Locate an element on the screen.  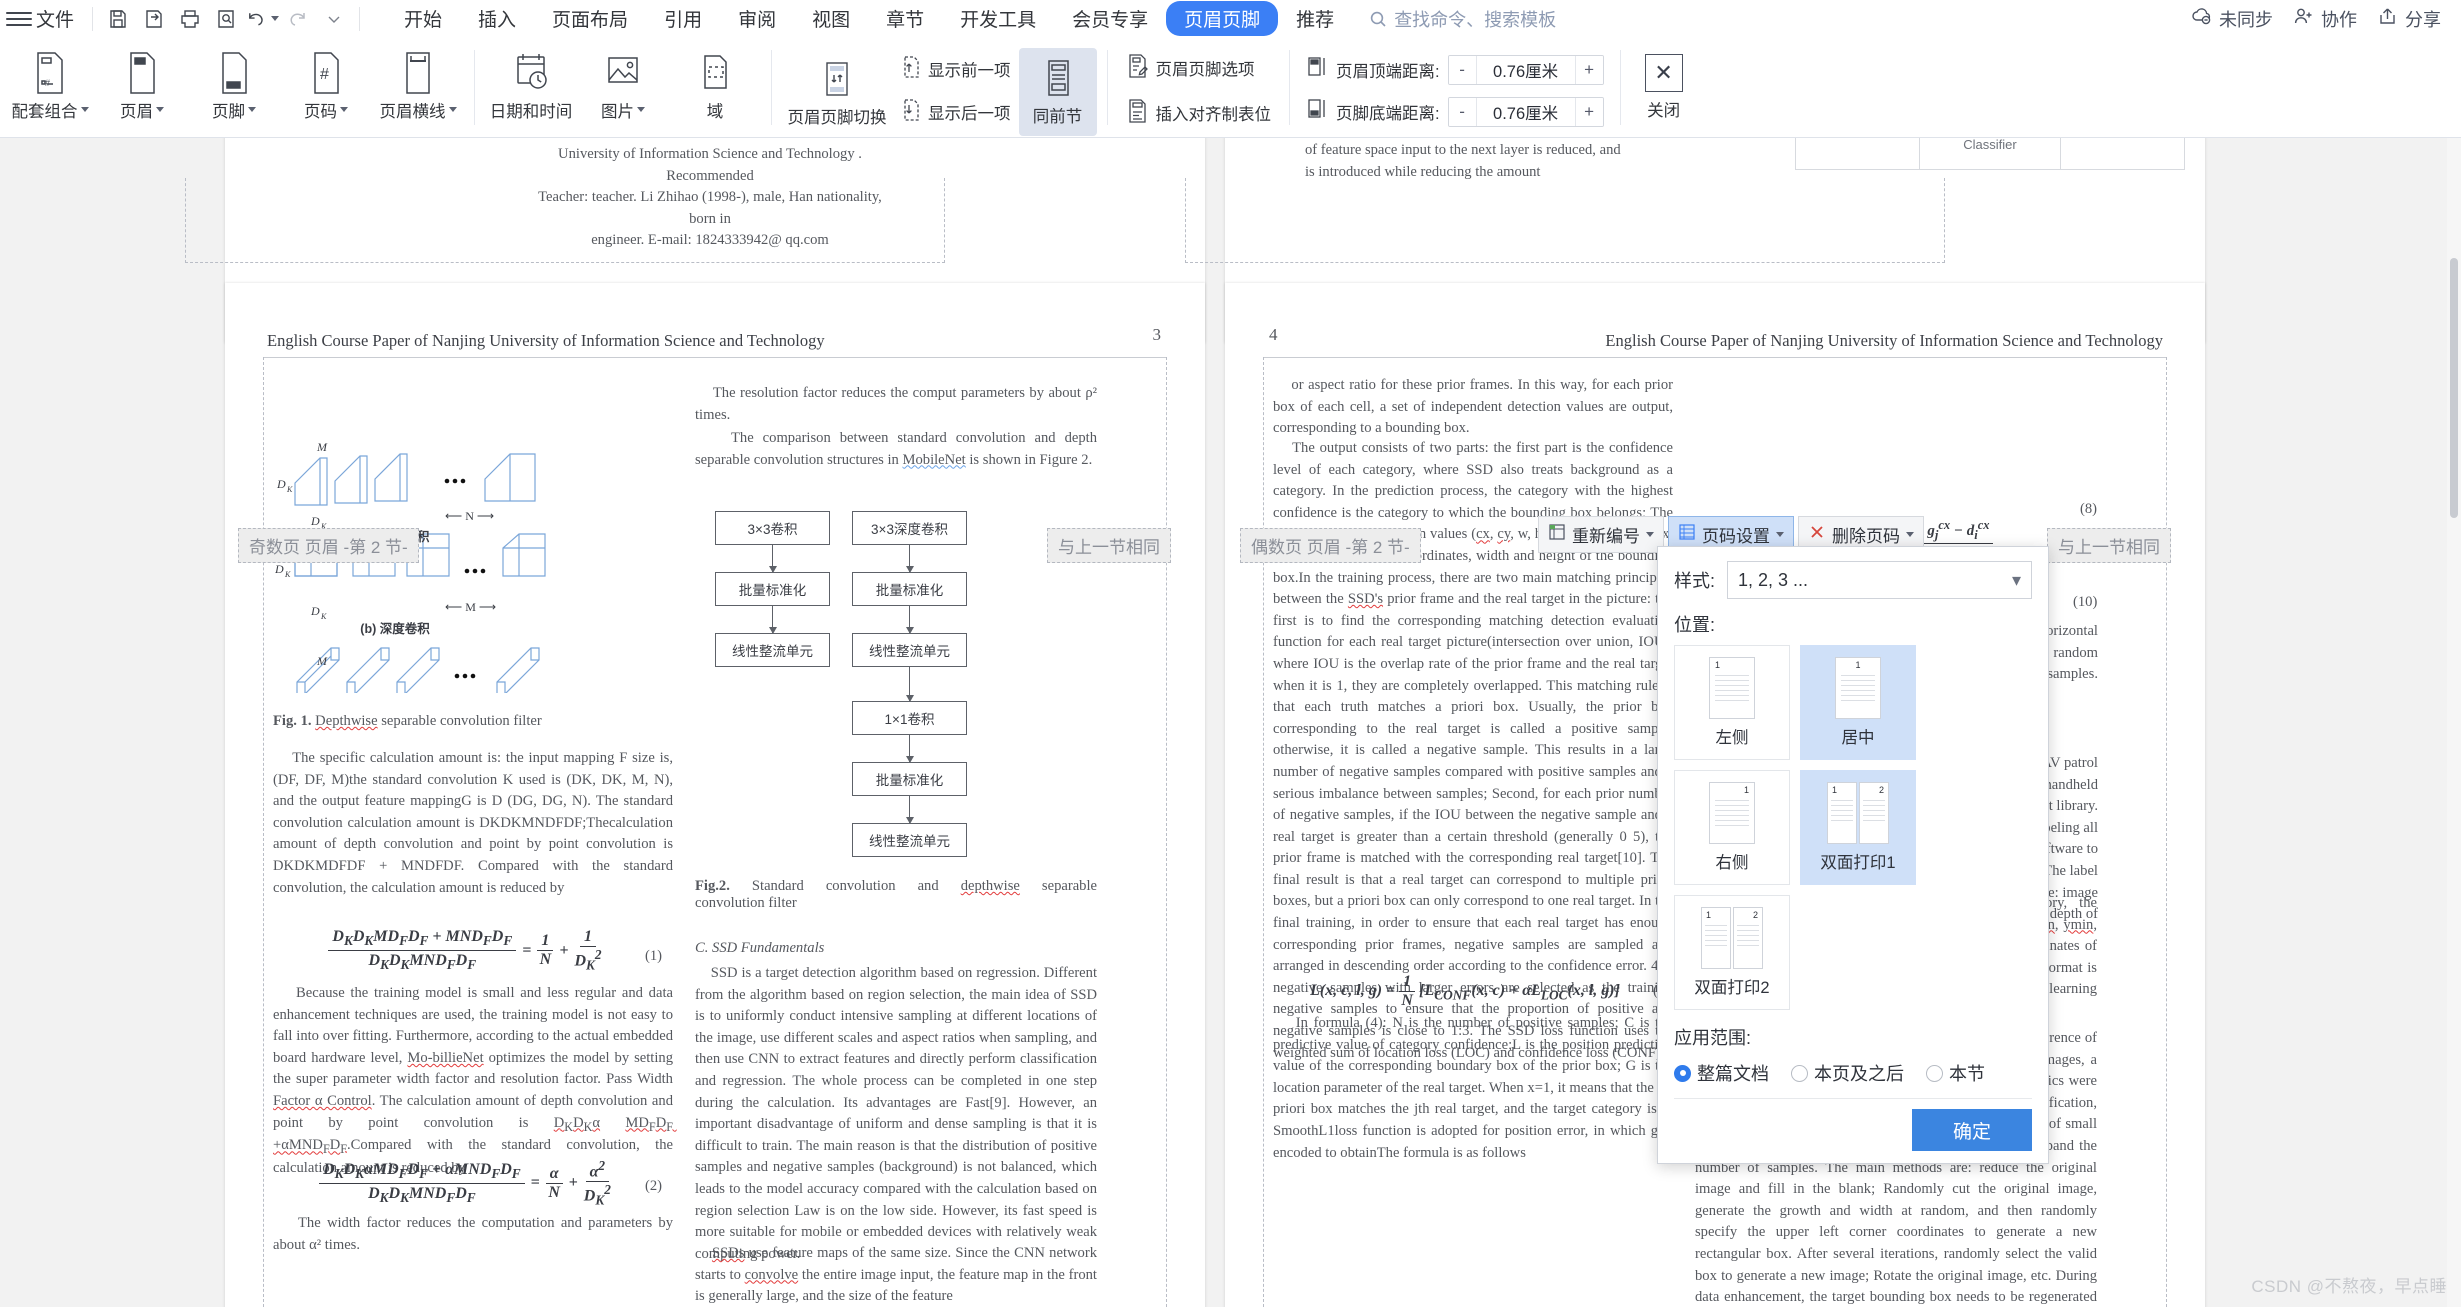
spinner-value-1: 0.76厘米 is located at coordinates (1525, 111).